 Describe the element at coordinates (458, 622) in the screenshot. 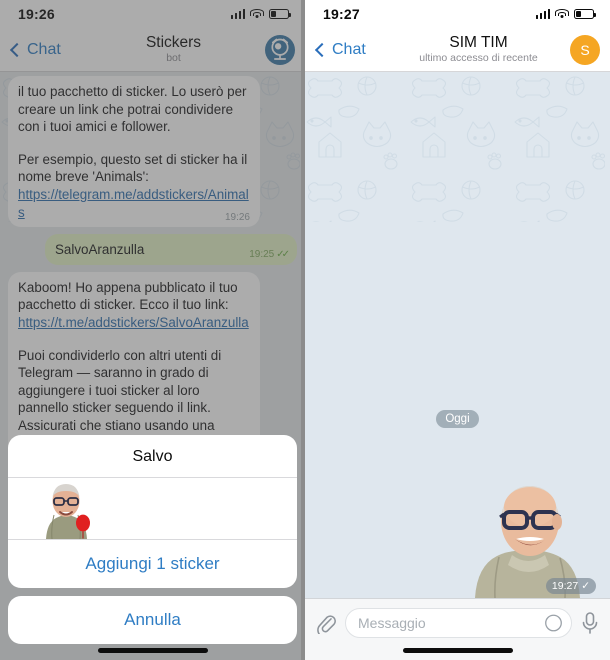

I see `message-input-field: Messaggio` at that location.